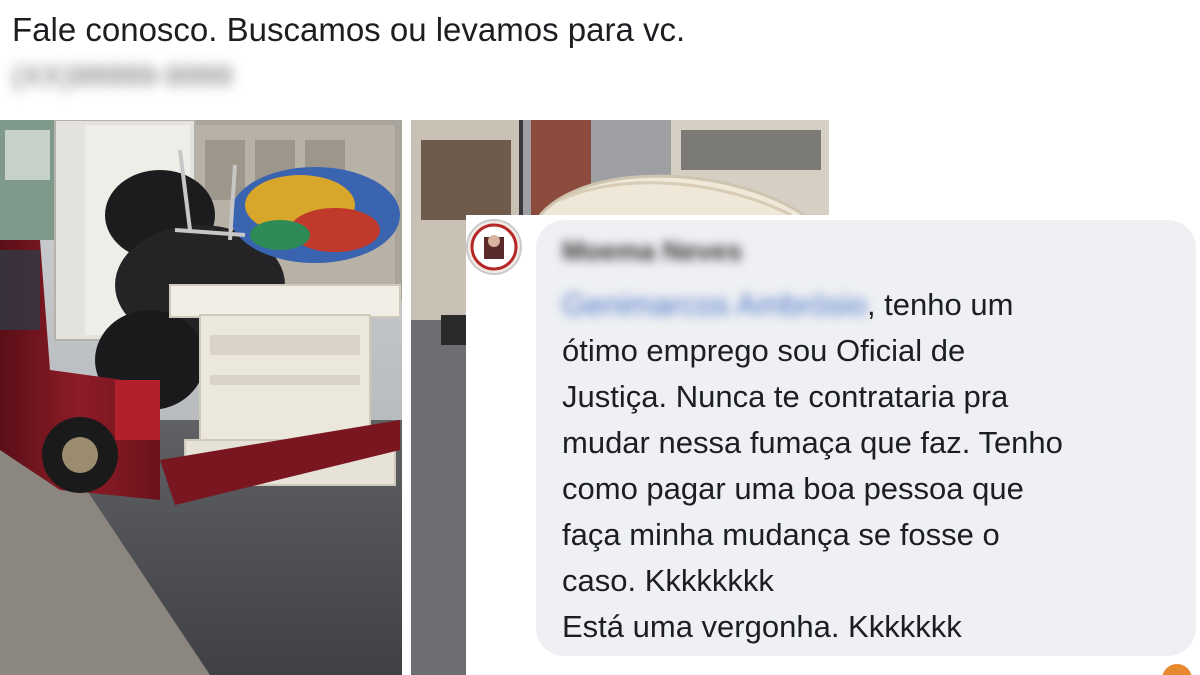 Image resolution: width=1200 pixels, height=675 pixels. Describe the element at coordinates (812, 442) in the screenshot. I see `comment-line-4: mudar nessa fumaça que faz. Tenho` at that location.